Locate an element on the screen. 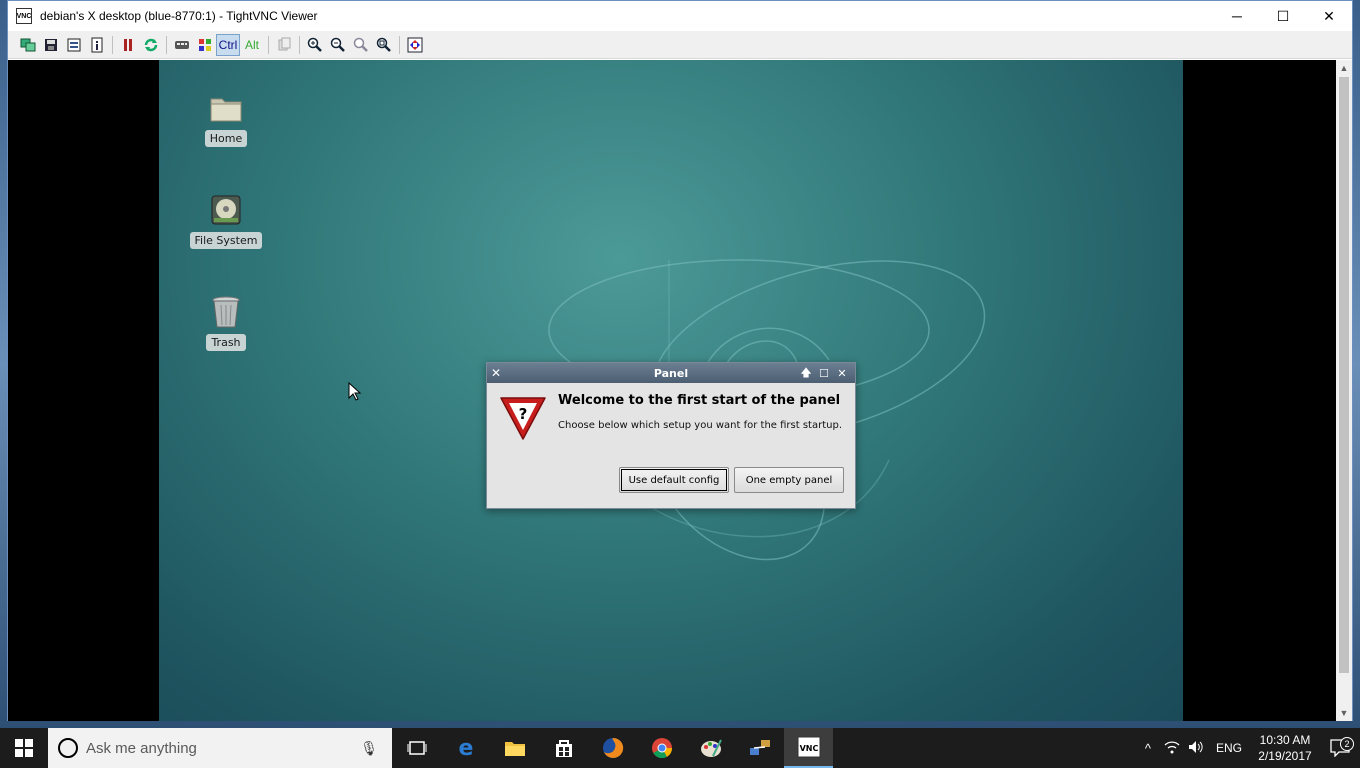  cortana-search-box: Ask me anything 🎙 is located at coordinates (220, 748).